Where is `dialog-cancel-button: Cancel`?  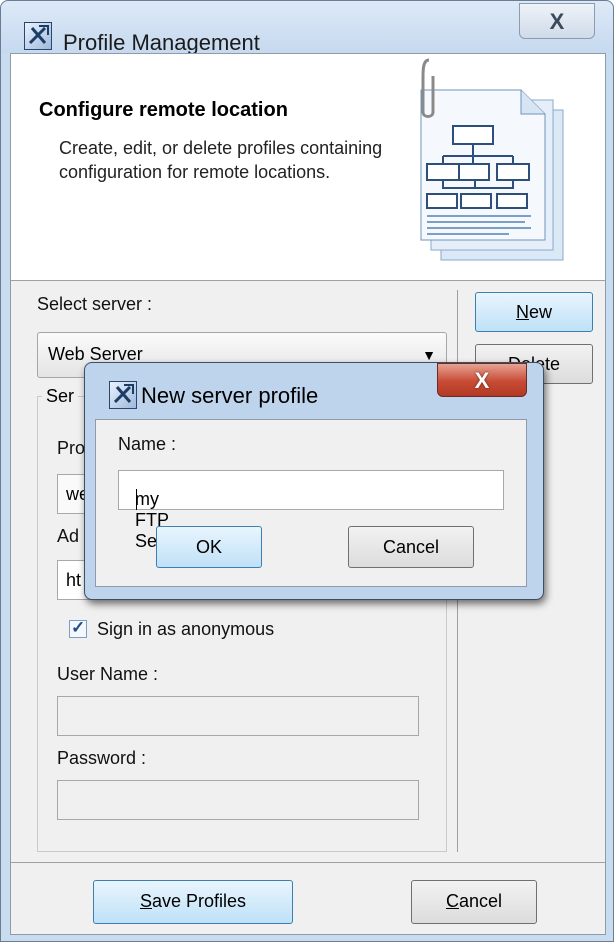
dialog-cancel-button: Cancel is located at coordinates (411, 547).